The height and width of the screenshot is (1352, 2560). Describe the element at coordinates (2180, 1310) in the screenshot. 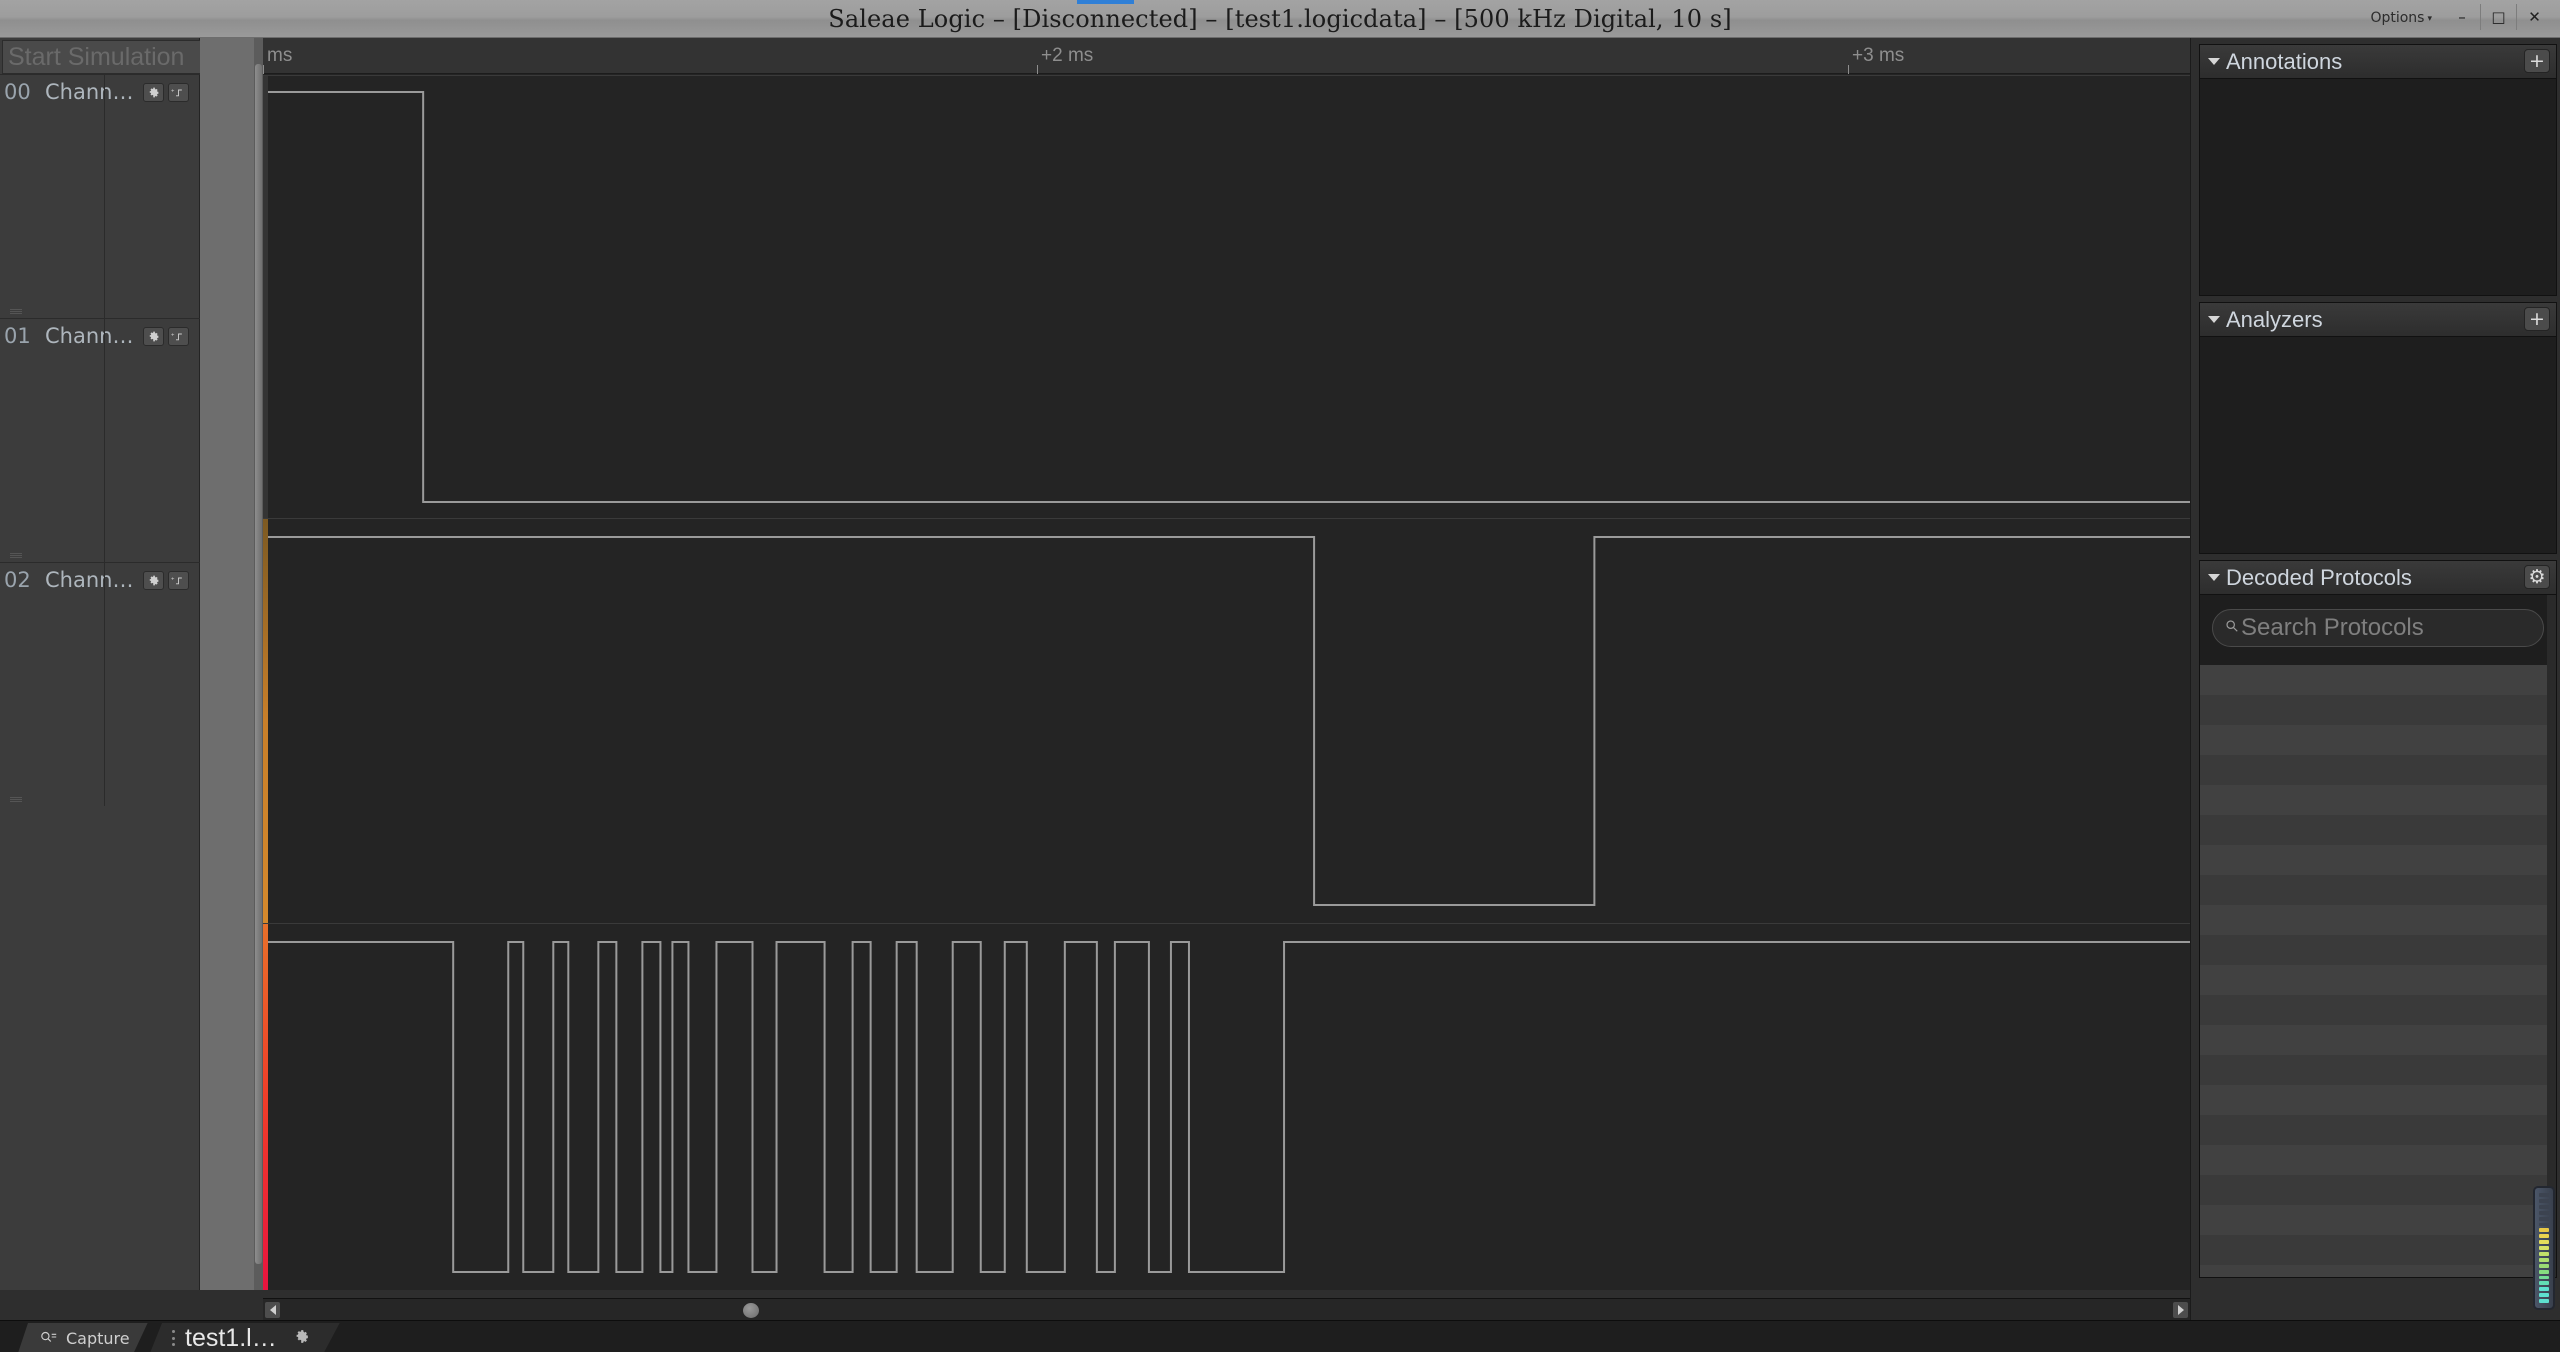

I see `scroll-right-arrow-icon` at that location.